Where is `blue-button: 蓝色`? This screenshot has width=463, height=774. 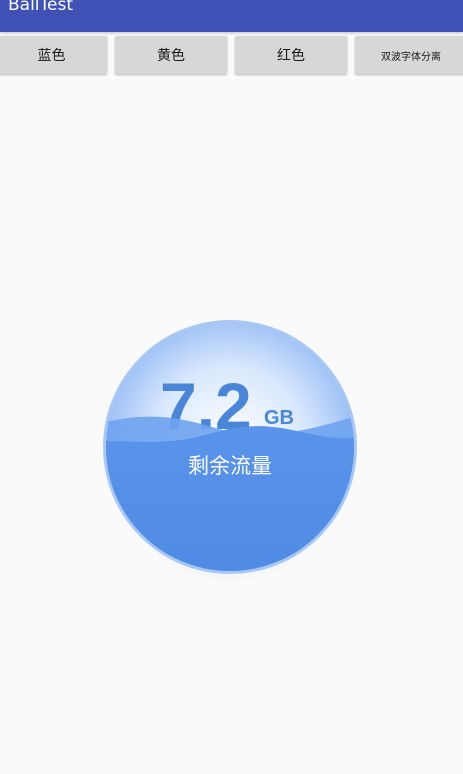
blue-button: 蓝色 is located at coordinates (53, 55).